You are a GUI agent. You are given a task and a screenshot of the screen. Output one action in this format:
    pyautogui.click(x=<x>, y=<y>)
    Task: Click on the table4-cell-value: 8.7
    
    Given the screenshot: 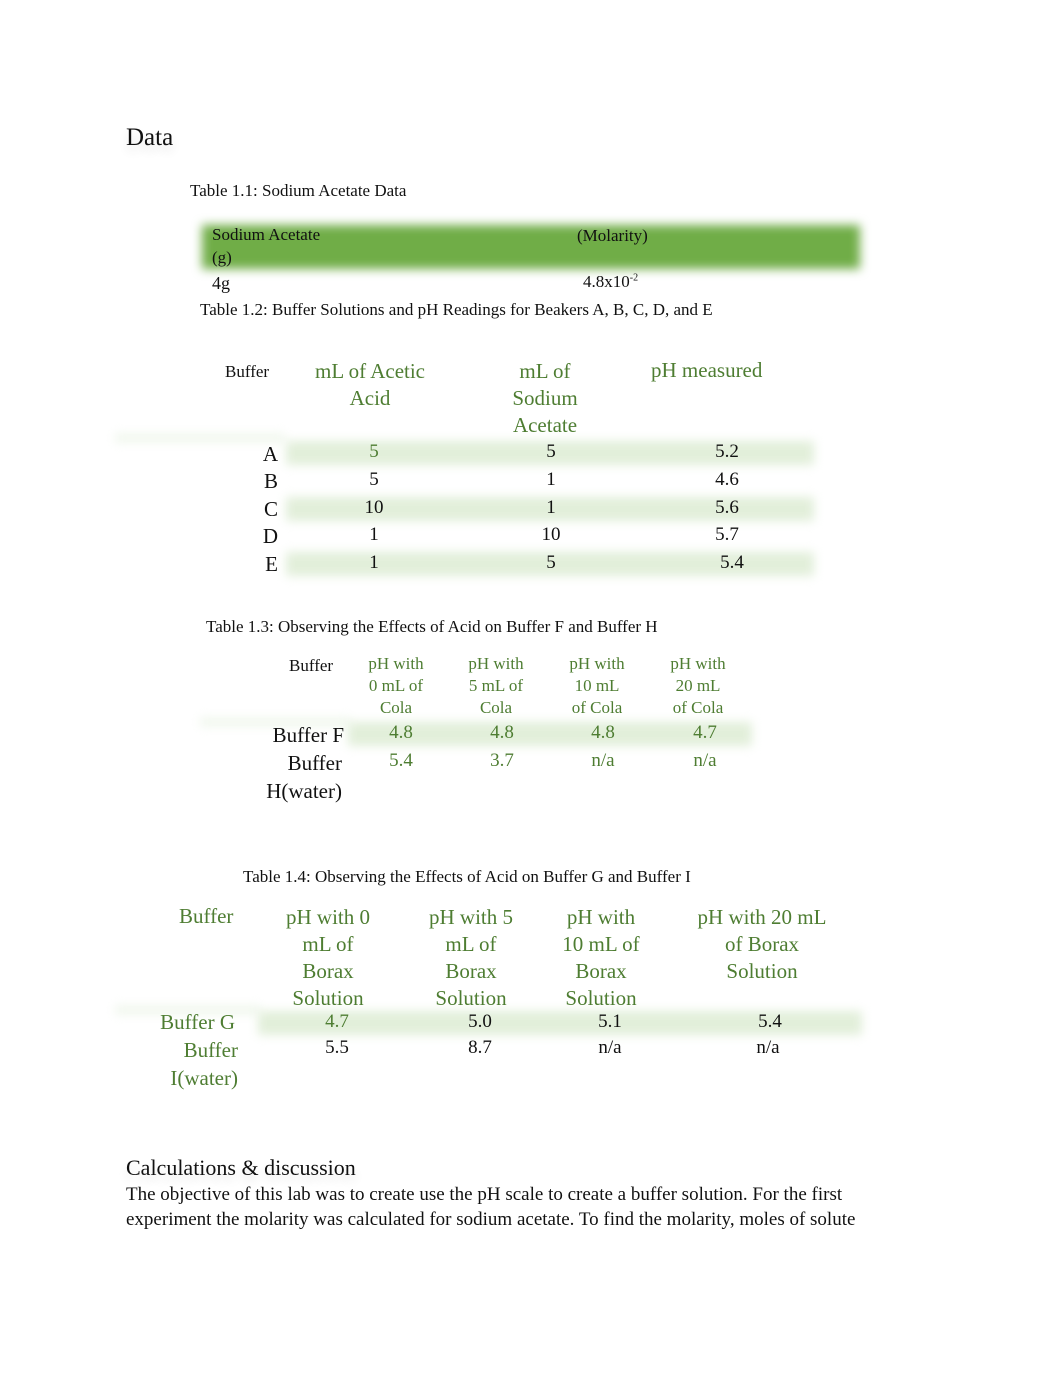 What is the action you would take?
    pyautogui.click(x=480, y=1047)
    